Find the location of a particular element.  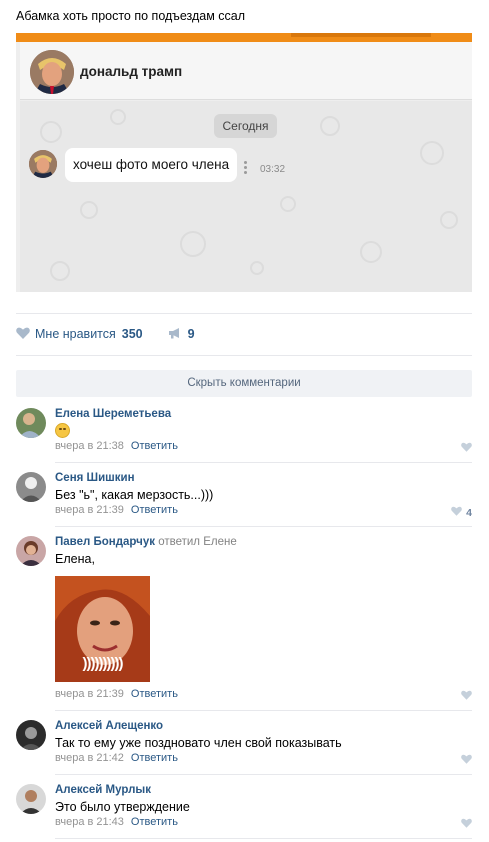

message-time: 03:32 is located at coordinates (273, 169).